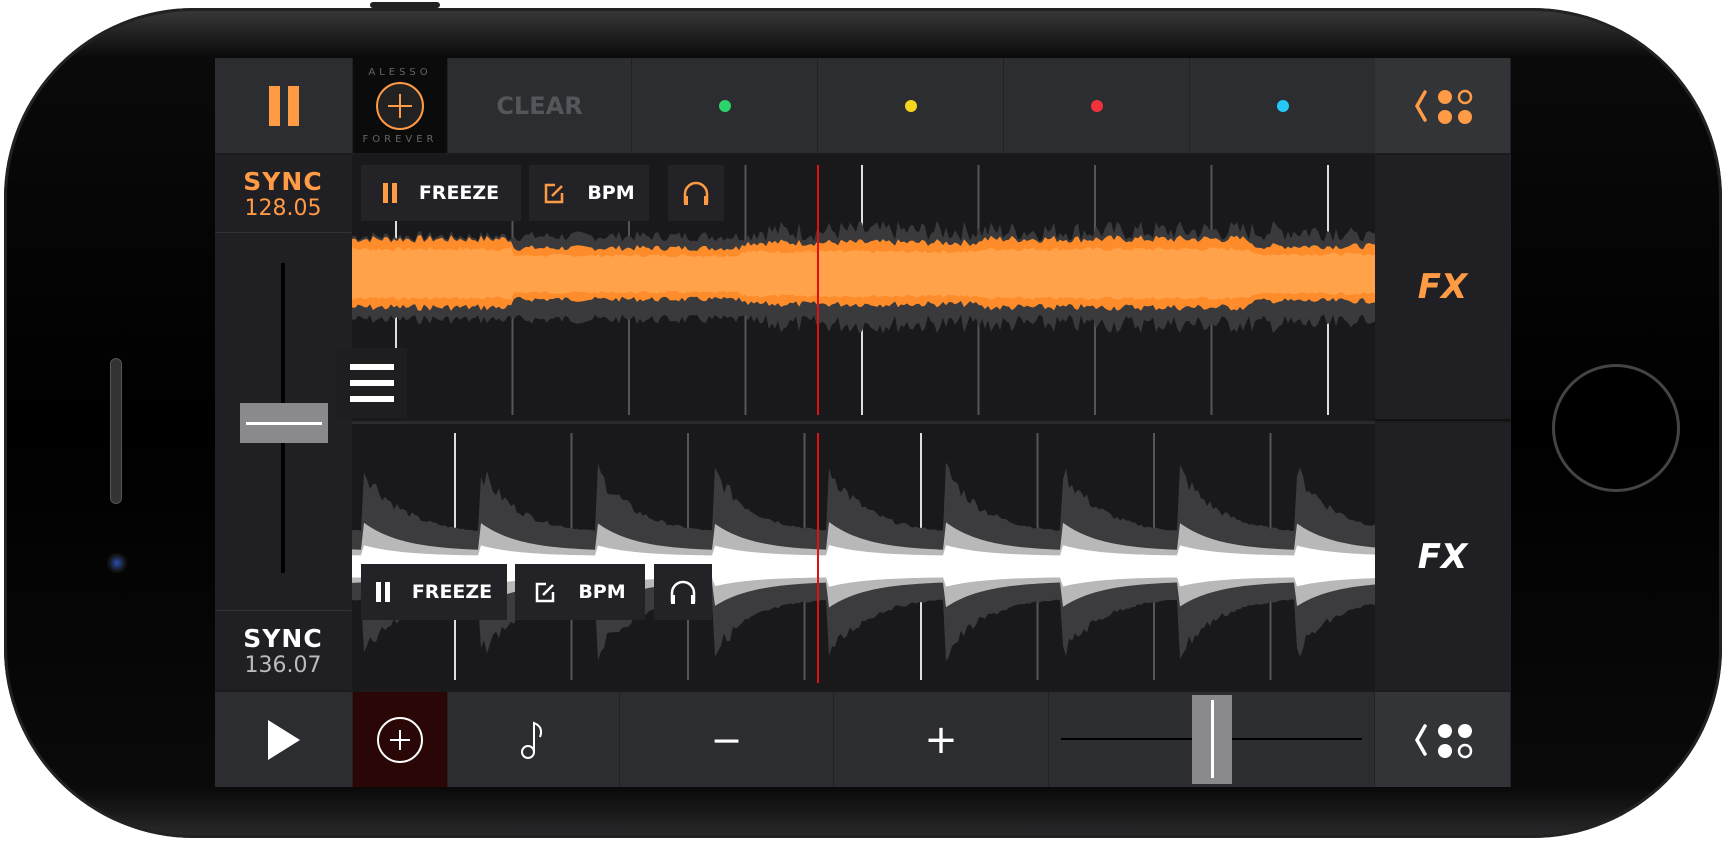 This screenshot has width=1726, height=848. I want to click on crossfader, so click(1212, 739).